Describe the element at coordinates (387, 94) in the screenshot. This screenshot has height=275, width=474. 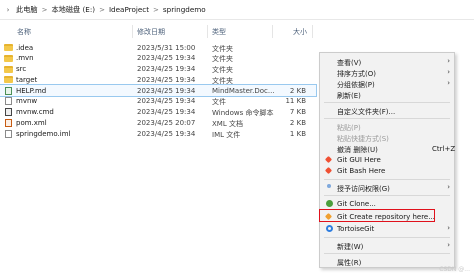
I see `menu-item-refresh: 刷新(E)` at that location.